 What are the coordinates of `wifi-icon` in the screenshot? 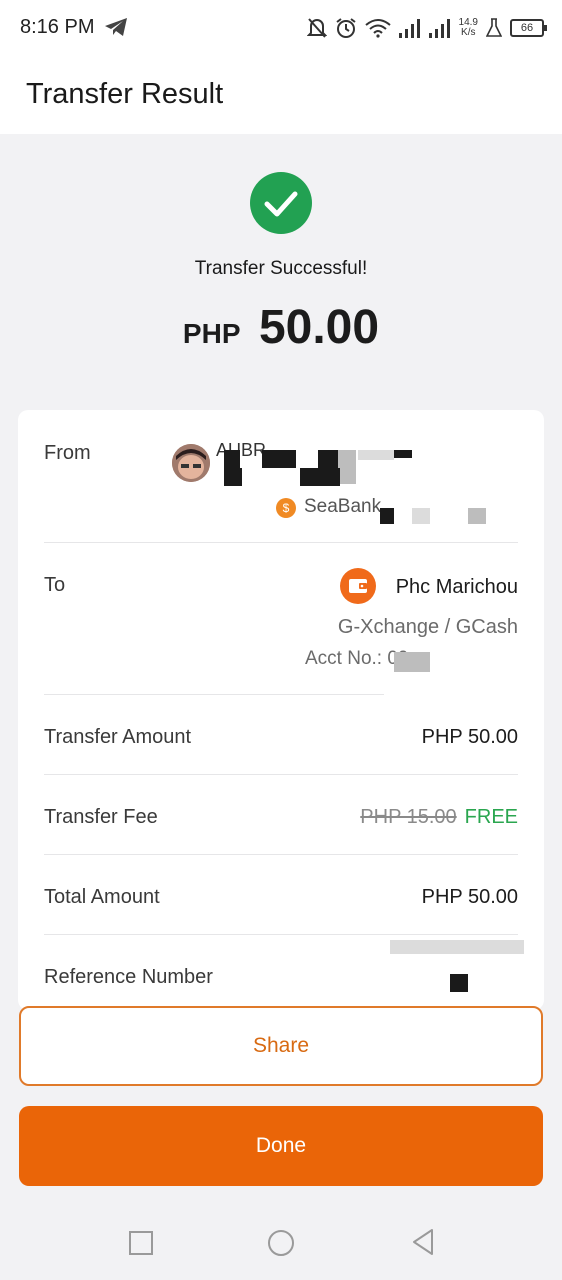 It's located at (377, 28).